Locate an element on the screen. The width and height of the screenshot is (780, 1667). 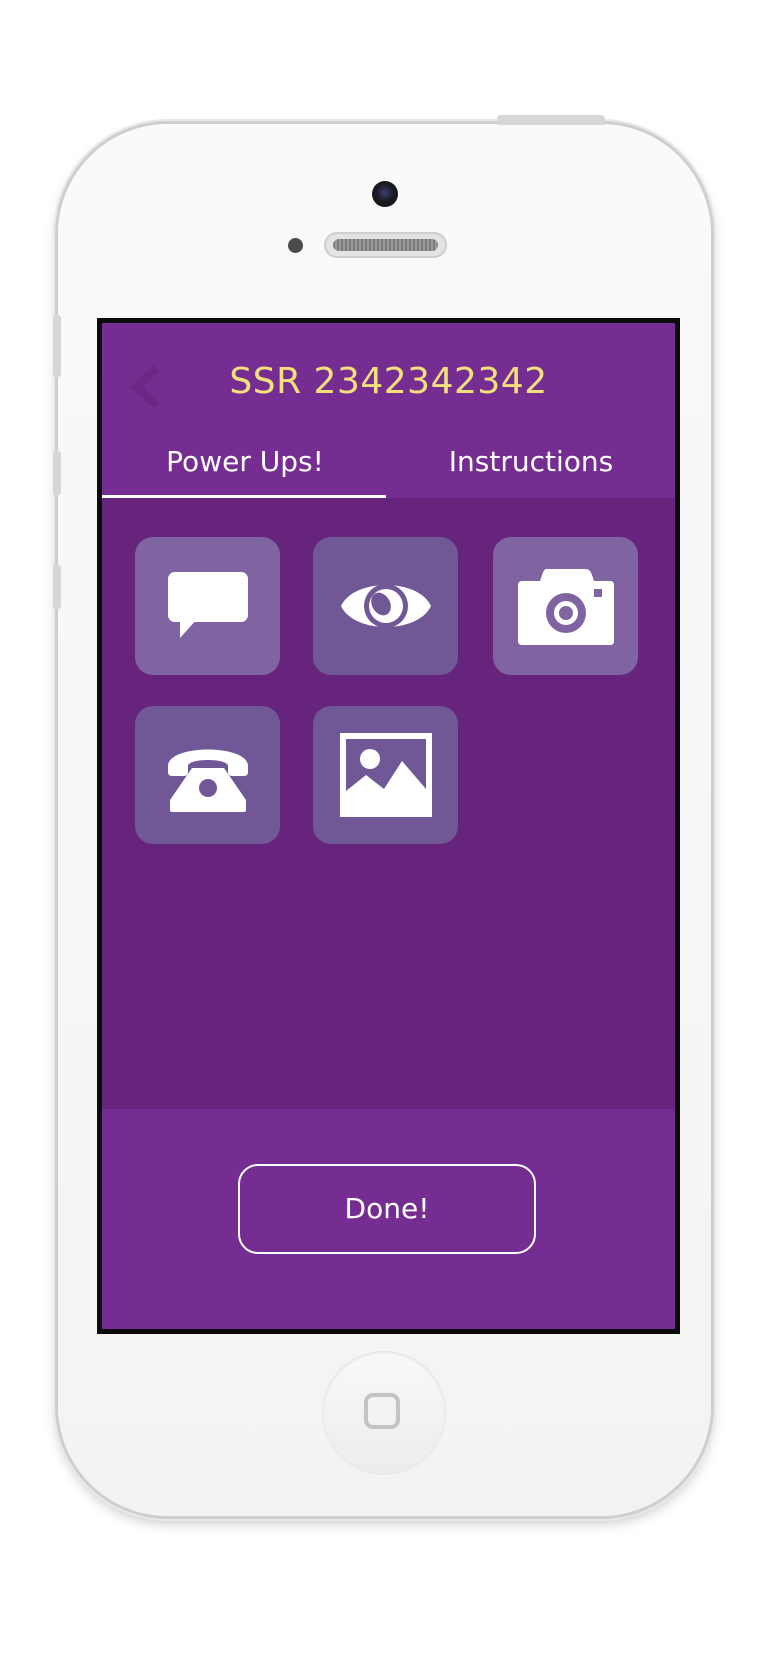
power-up-camera is located at coordinates (565, 606).